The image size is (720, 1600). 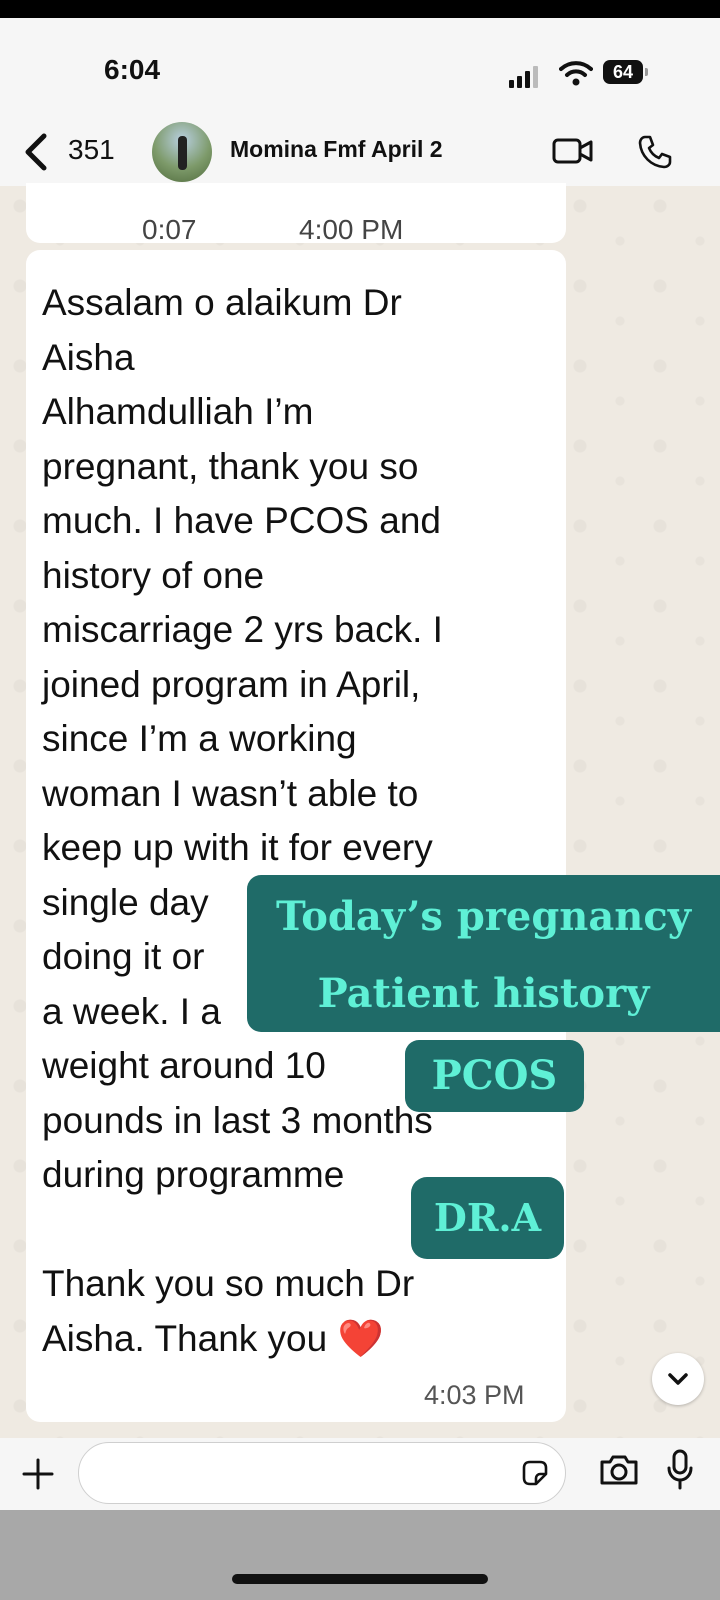 What do you see at coordinates (524, 77) in the screenshot?
I see `cellular-signal-icon` at bounding box center [524, 77].